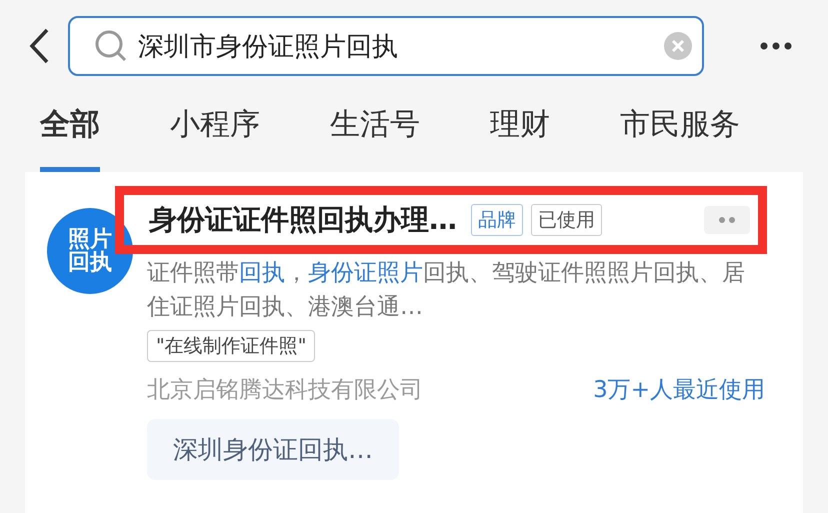 This screenshot has width=828, height=513. What do you see at coordinates (776, 46) in the screenshot?
I see `more-icon` at bounding box center [776, 46].